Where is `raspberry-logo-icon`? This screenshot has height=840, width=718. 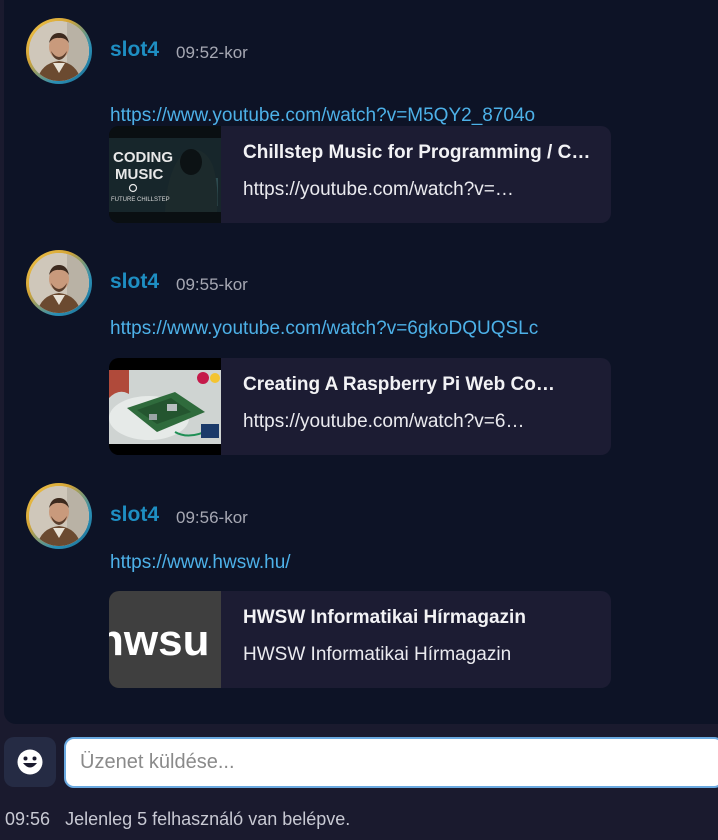 raspberry-logo-icon is located at coordinates (203, 378).